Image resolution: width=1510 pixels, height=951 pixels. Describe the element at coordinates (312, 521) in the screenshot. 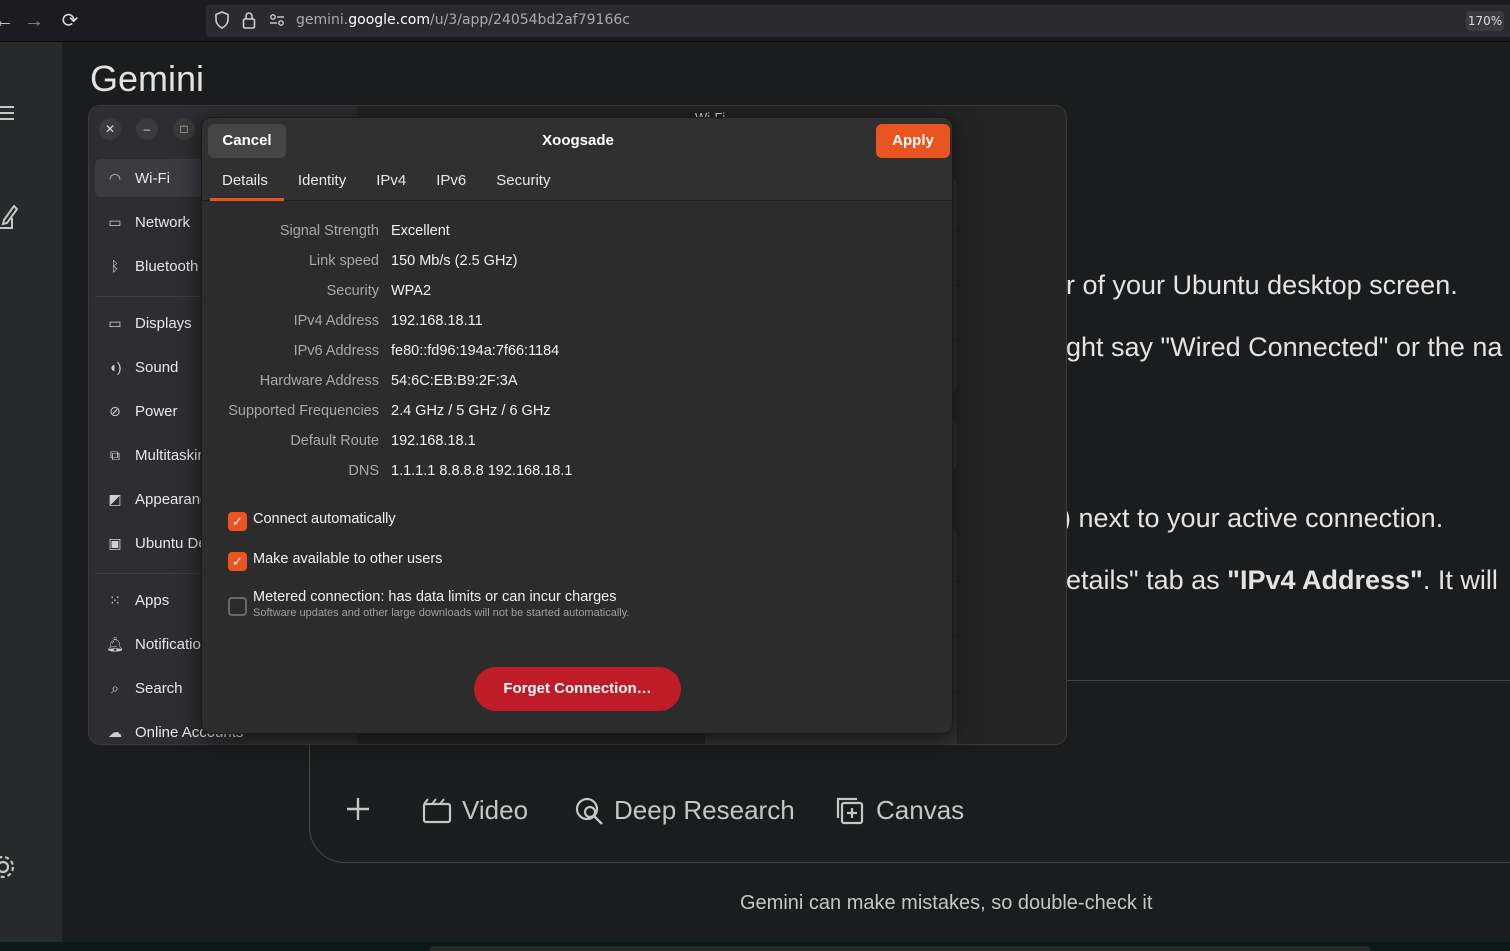

I see `connect-automatically-checkbox: ✓ Connect automatically` at that location.